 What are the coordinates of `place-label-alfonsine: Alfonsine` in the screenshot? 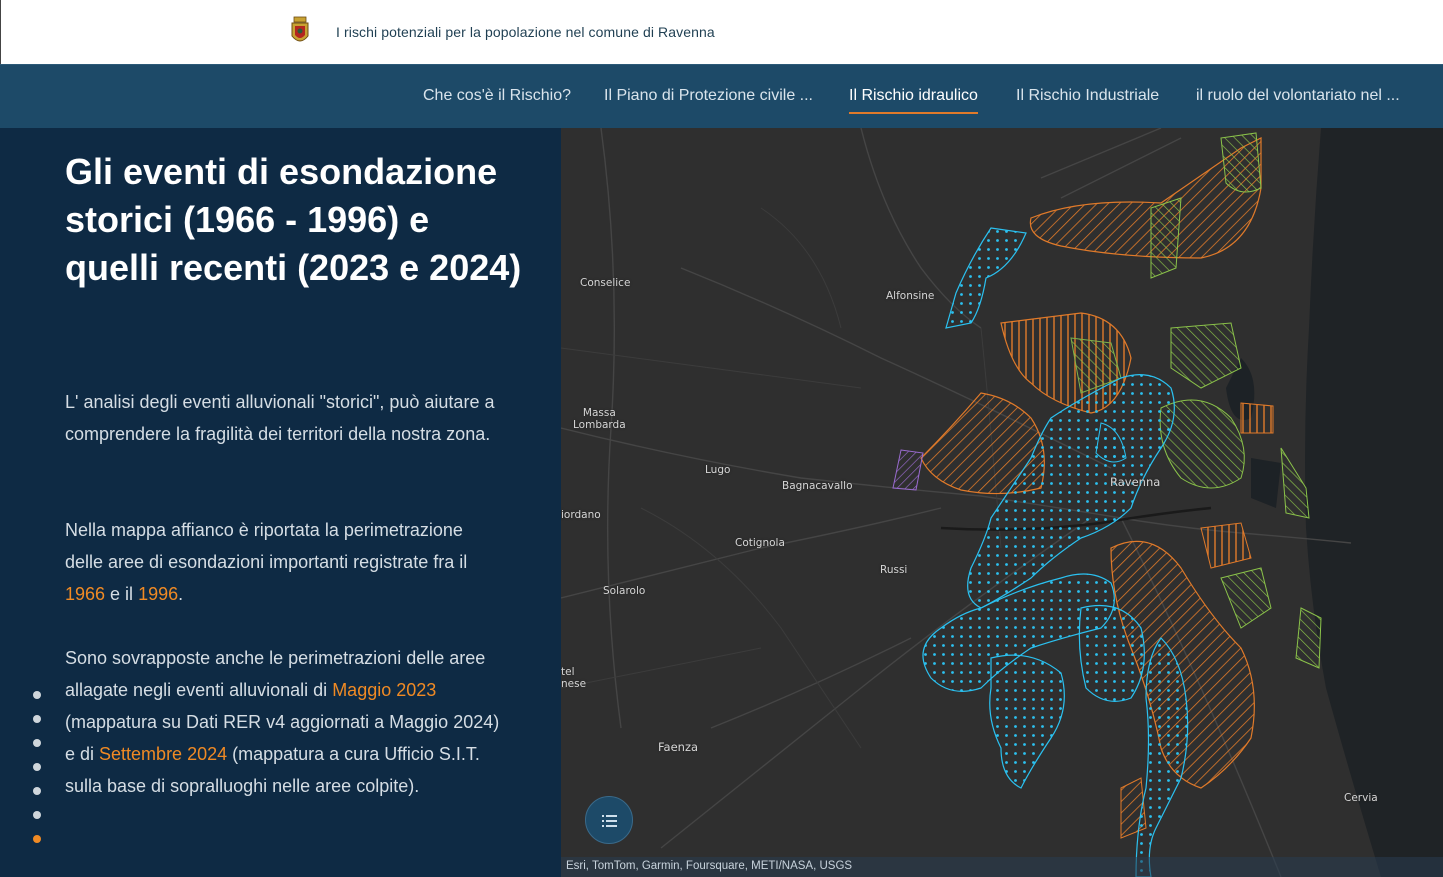 It's located at (910, 296).